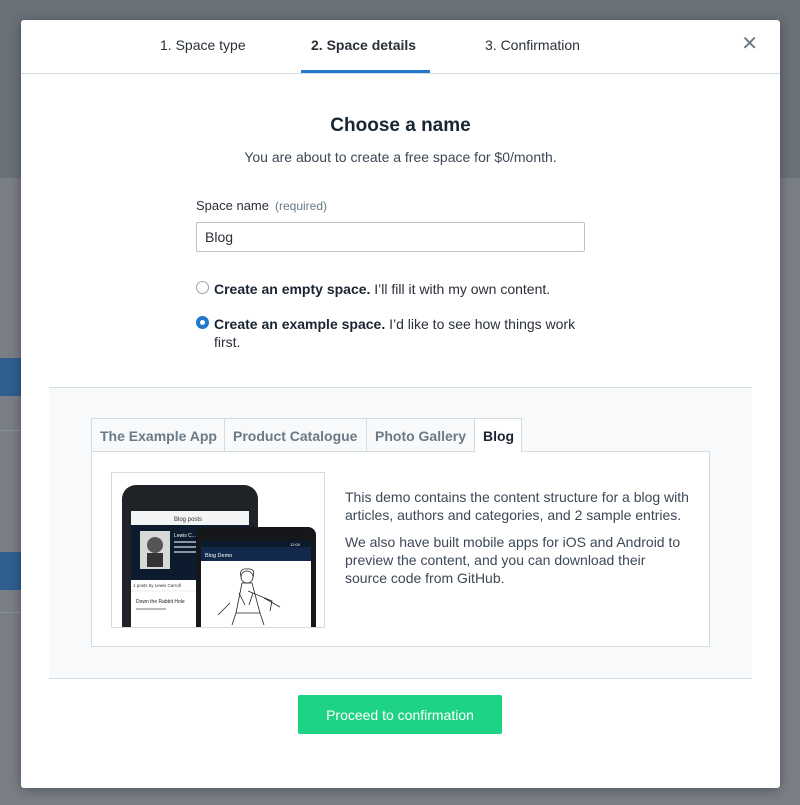  Describe the element at coordinates (390, 237) in the screenshot. I see `space-name-input` at that location.